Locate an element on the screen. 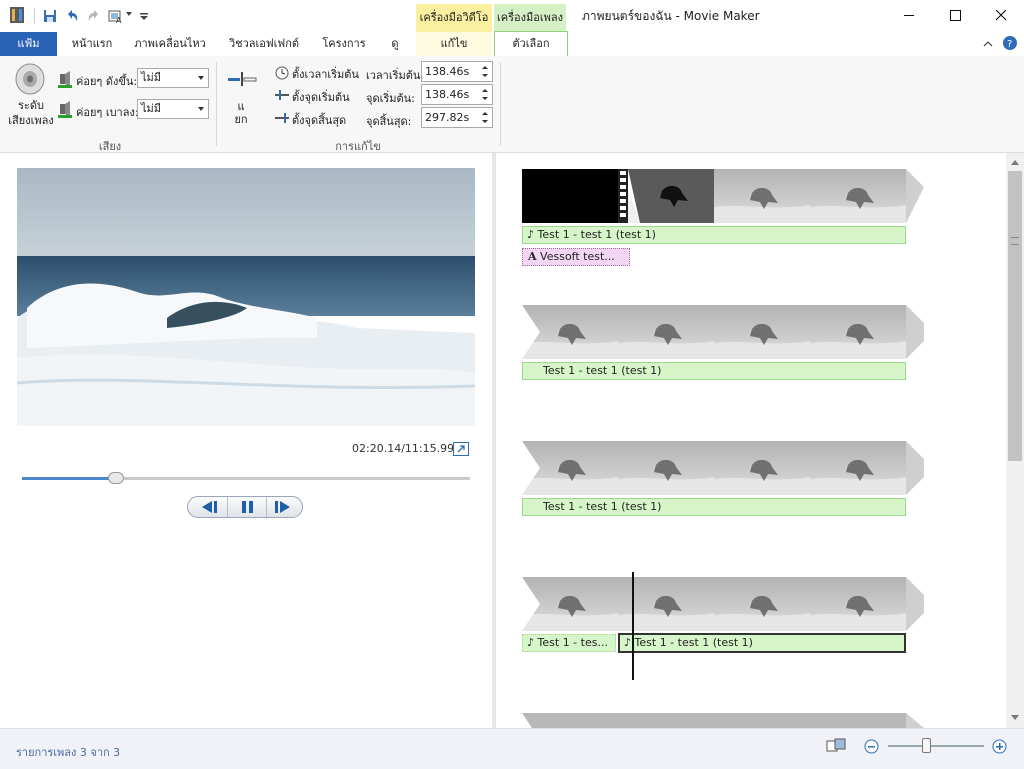 This screenshot has width=1024, height=769. fade-out-select: ไม่มี is located at coordinates (173, 109).